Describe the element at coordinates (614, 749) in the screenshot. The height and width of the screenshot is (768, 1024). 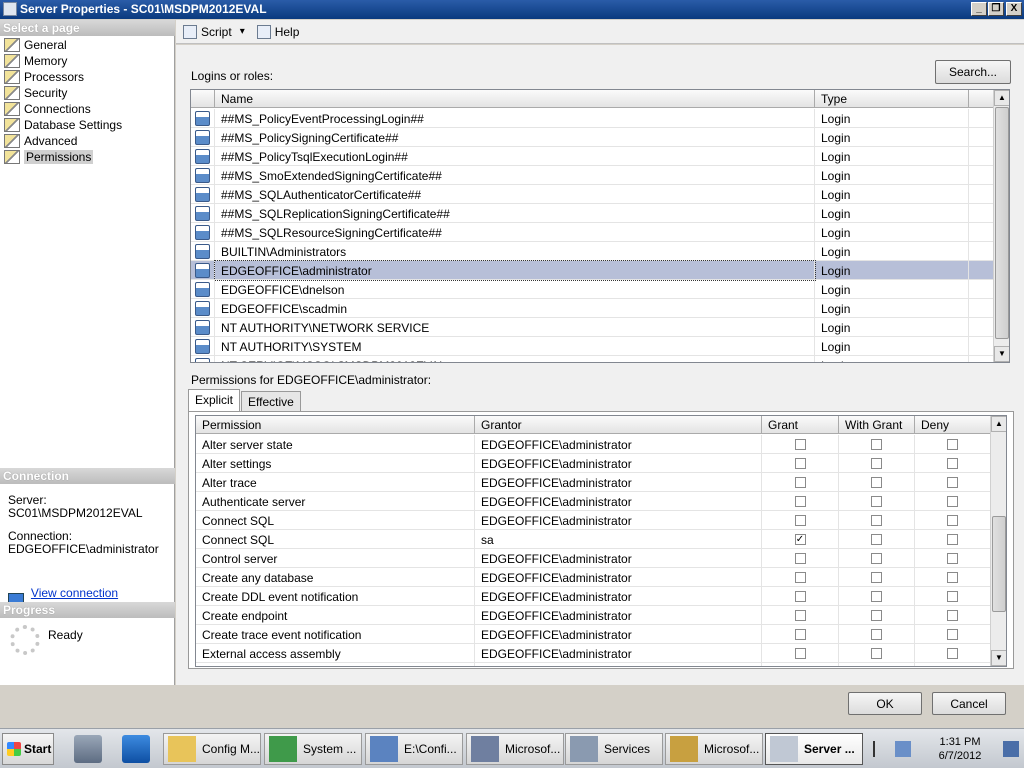
I see `taskbar-item: Services` at that location.